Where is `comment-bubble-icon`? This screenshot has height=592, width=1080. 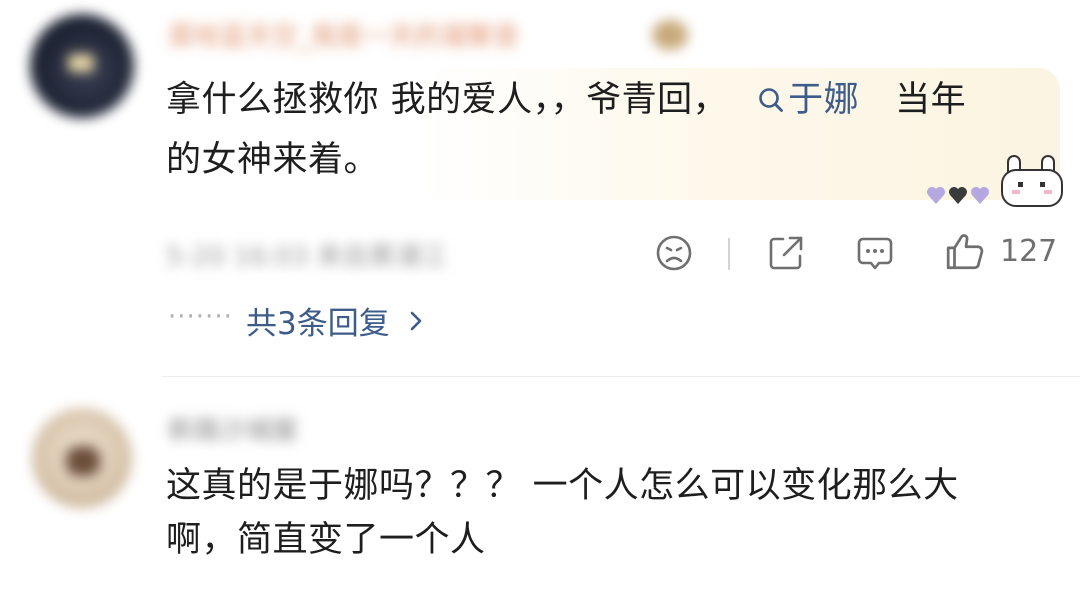
comment-bubble-icon is located at coordinates (875, 253).